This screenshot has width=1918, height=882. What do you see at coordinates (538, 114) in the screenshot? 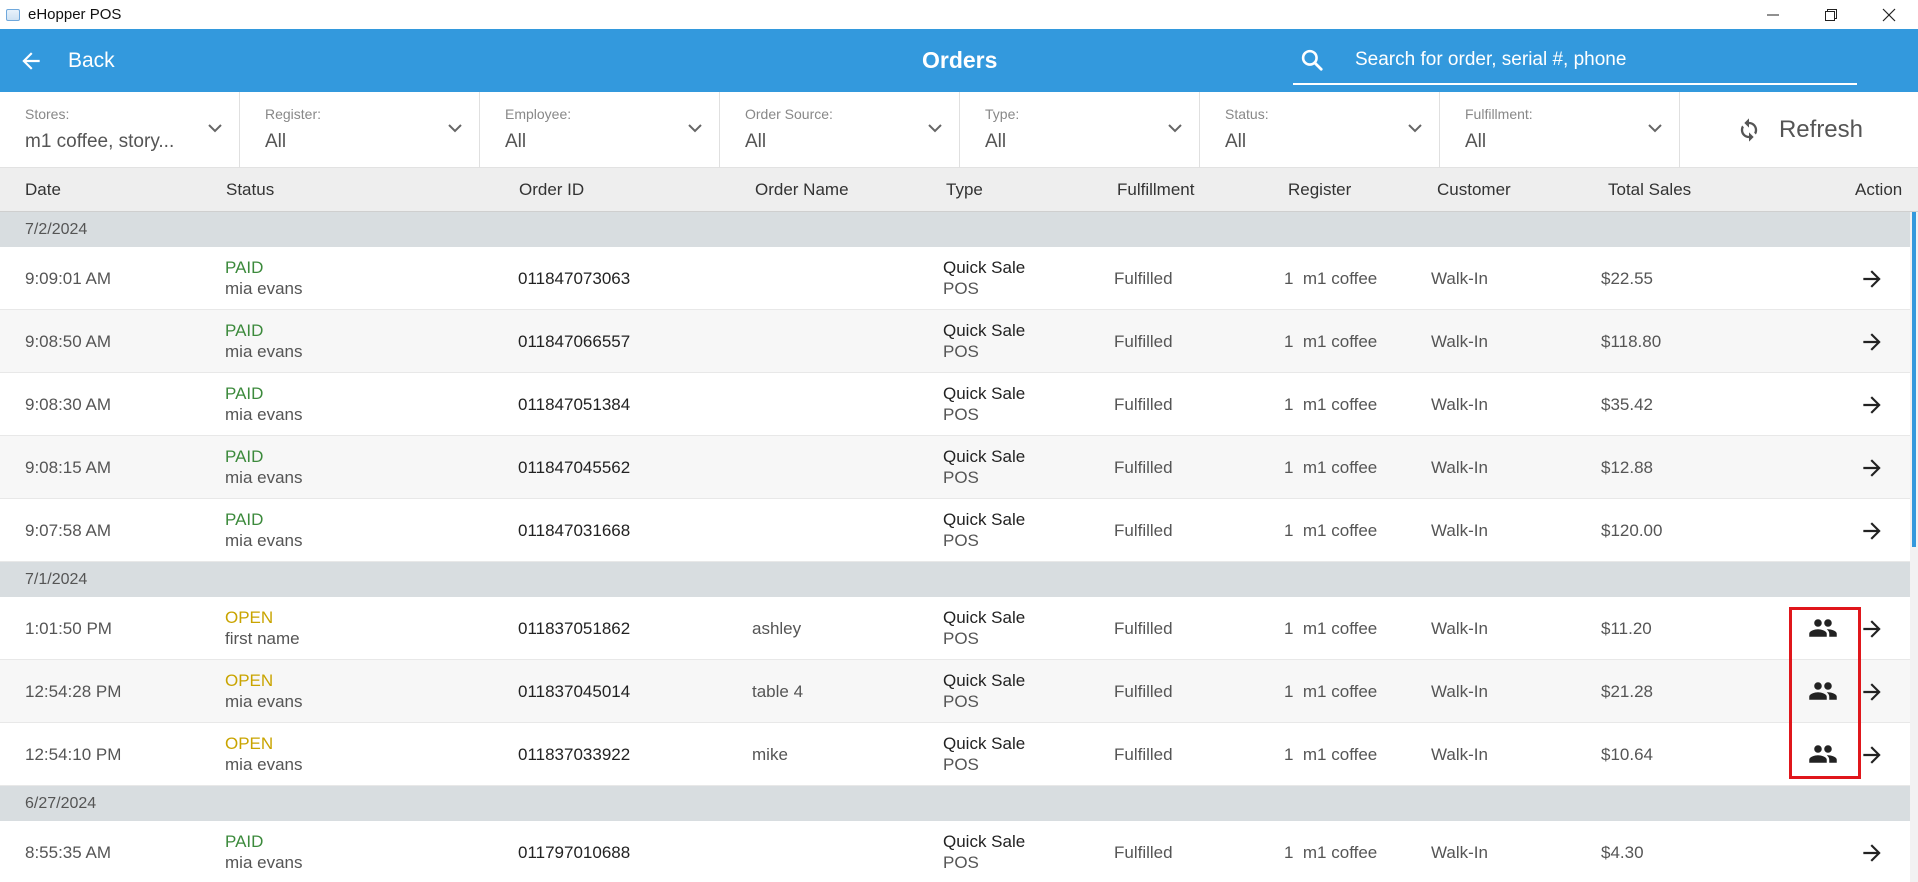
I see `filter-label: Employee:` at bounding box center [538, 114].